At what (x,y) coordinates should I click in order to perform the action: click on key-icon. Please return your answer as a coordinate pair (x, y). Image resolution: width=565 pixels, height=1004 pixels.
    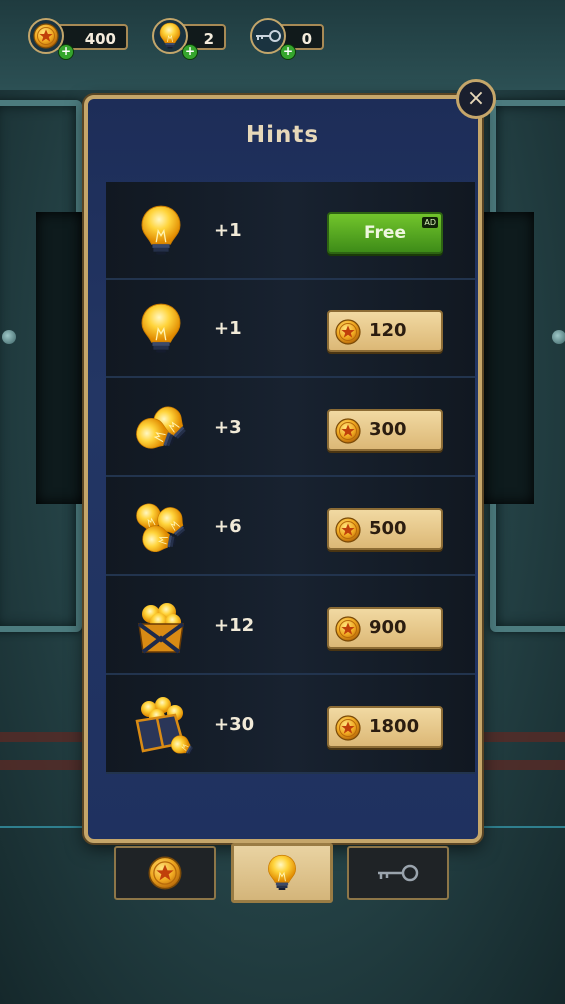
    Looking at the image, I should click on (398, 873).